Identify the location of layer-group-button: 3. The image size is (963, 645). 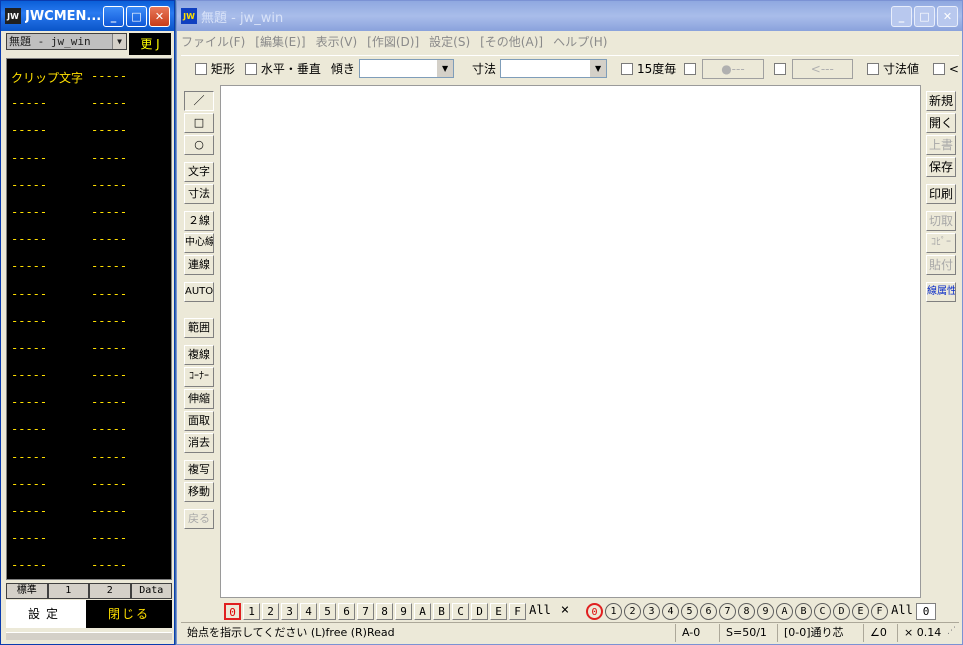
(289, 611).